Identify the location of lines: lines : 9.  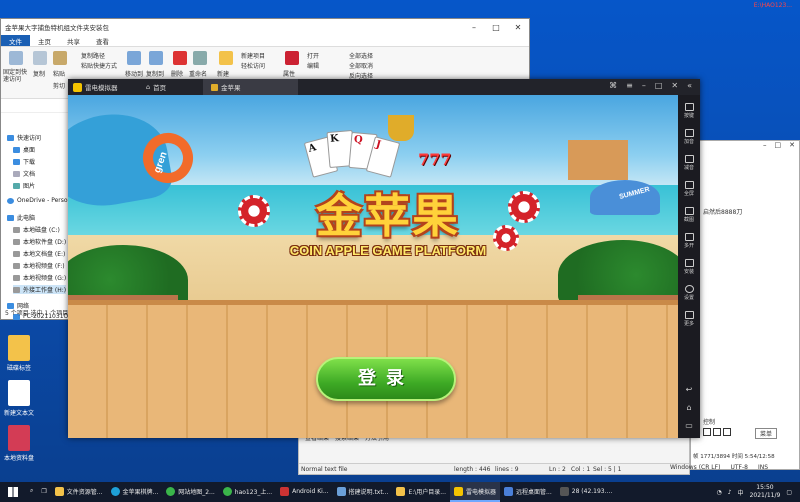
(507, 469).